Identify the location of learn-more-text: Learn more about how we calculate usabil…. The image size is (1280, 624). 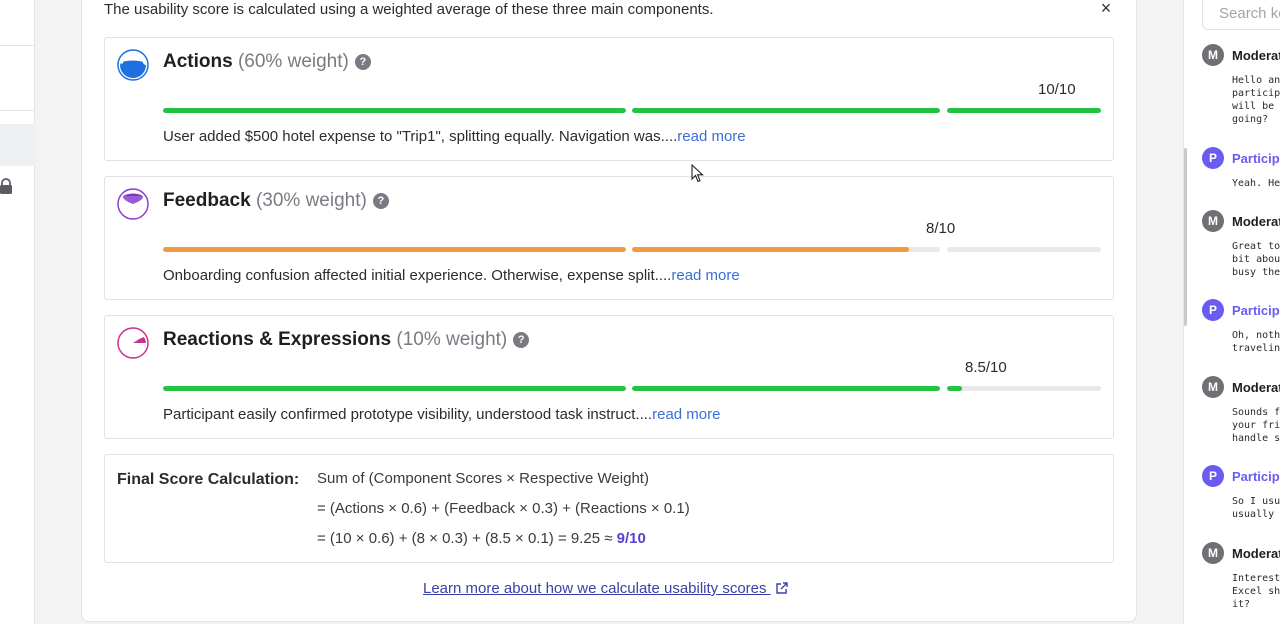
(595, 588).